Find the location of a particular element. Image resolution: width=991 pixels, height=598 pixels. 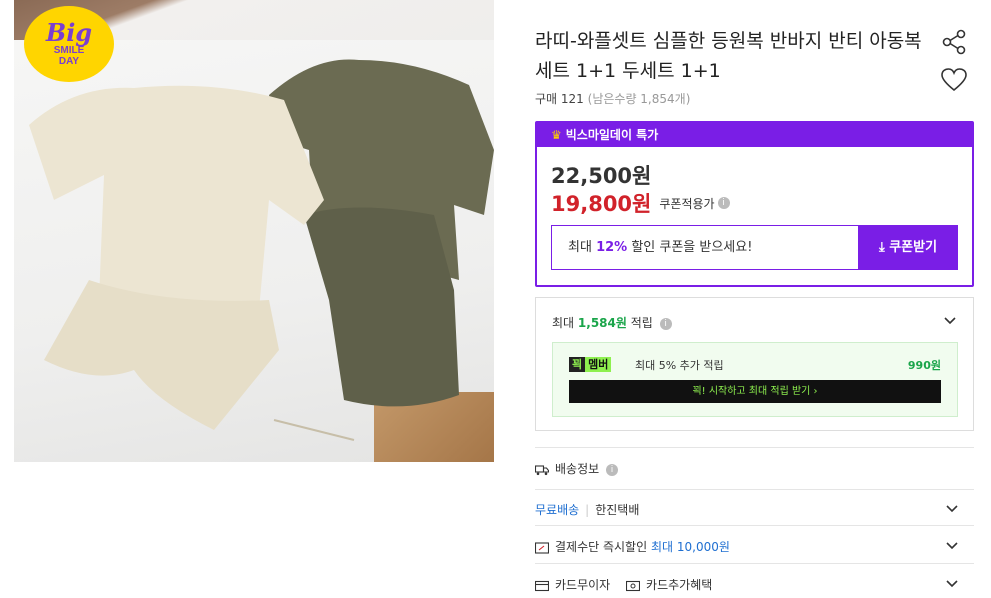

coupon-download-button: ⤓ 쿠폰받기 is located at coordinates (908, 247).